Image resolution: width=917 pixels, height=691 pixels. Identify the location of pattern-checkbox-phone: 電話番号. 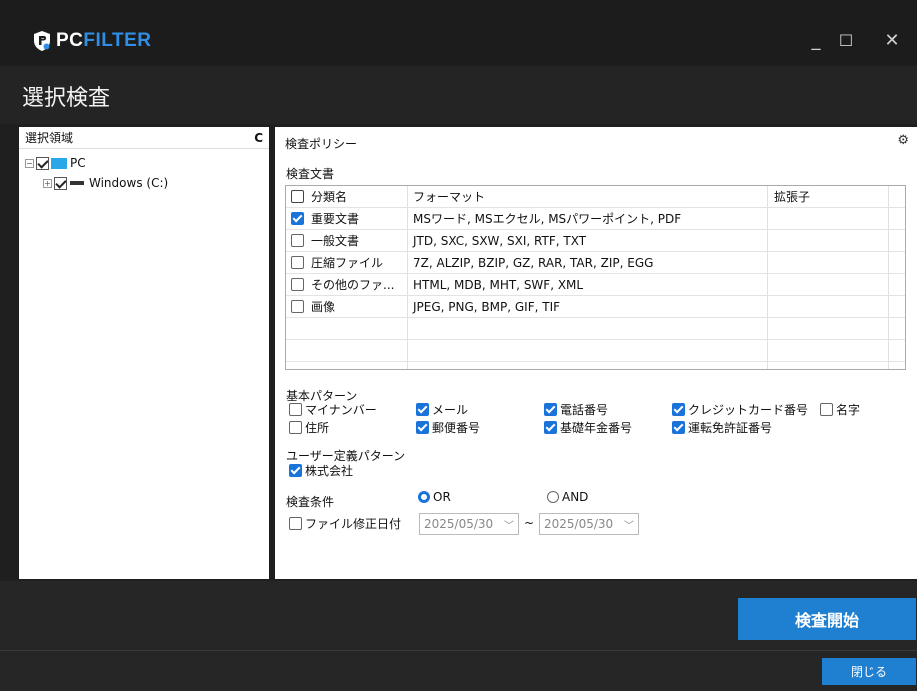
(576, 409).